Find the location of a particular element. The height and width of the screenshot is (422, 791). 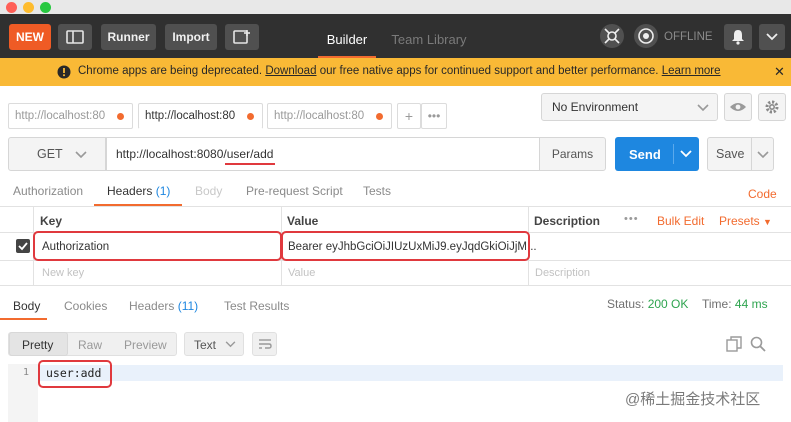

active-code-line is located at coordinates (410, 373).